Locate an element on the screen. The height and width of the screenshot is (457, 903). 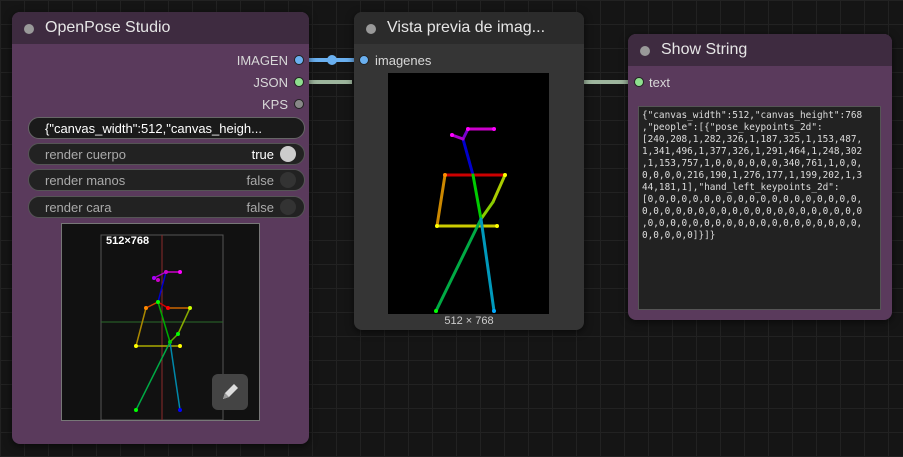
toggle-render-cara: render cara false is located at coordinates (166, 207).